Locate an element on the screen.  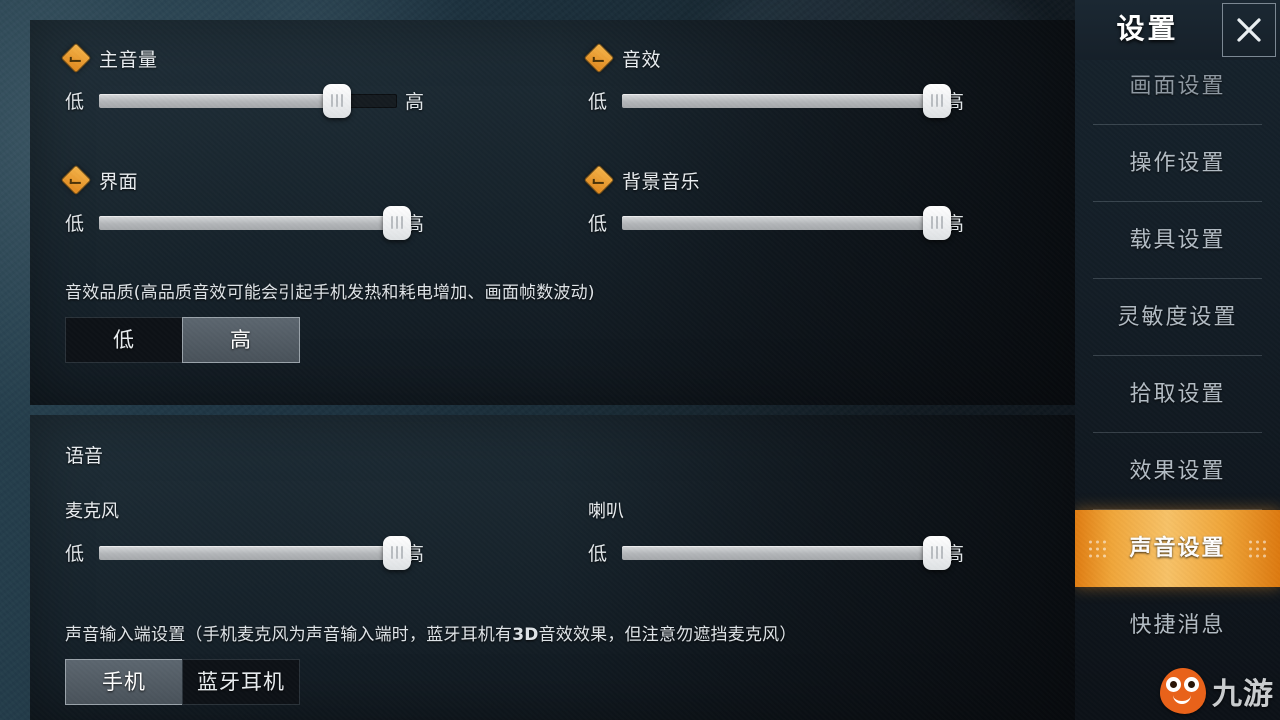
setting-sound-effects: 音效 低 高 is located at coordinates (815, 80).